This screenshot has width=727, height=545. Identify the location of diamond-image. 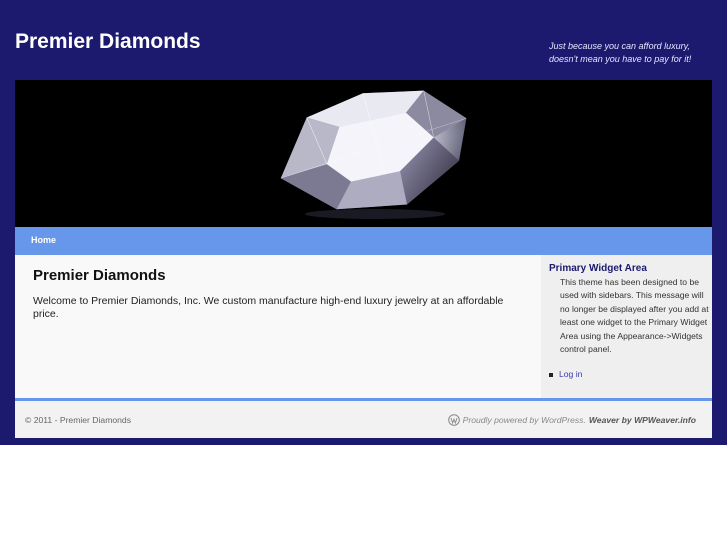
(373, 154).